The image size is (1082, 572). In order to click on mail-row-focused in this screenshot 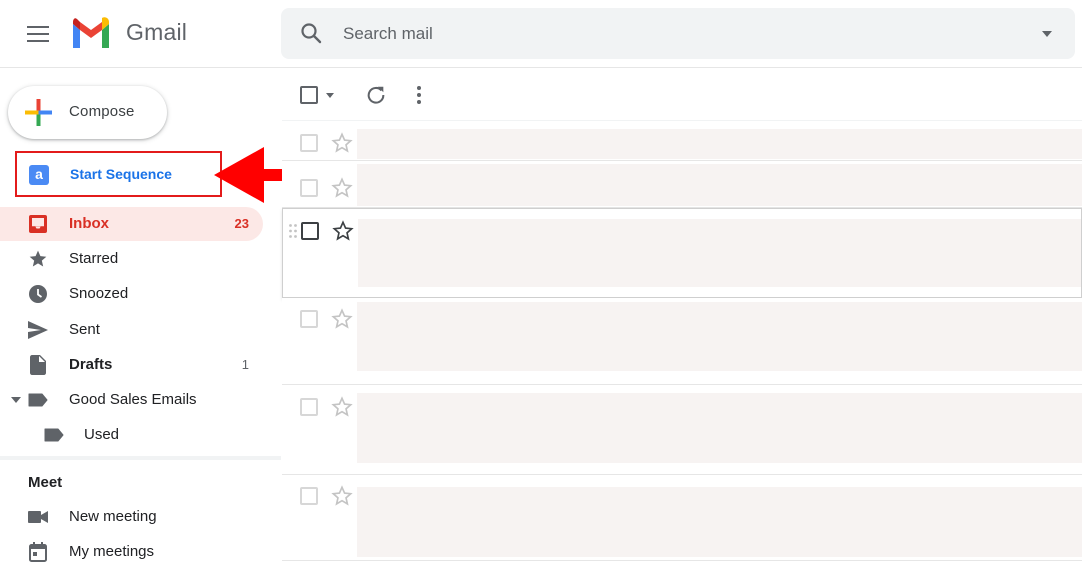, I will do `click(682, 253)`.